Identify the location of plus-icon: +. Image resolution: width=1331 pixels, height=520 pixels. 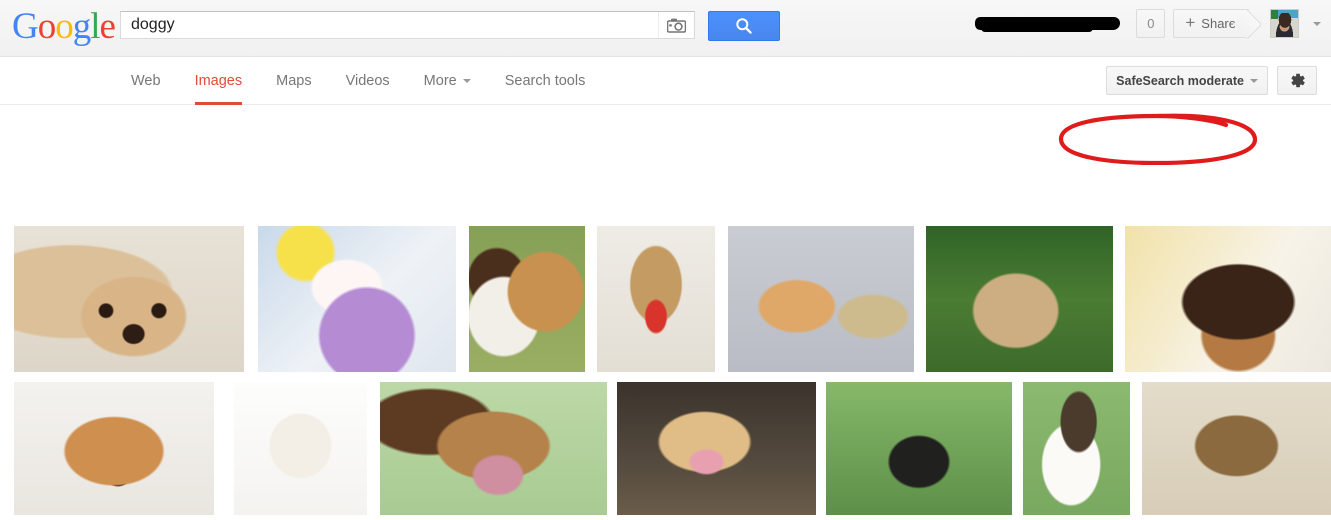
(1190, 22).